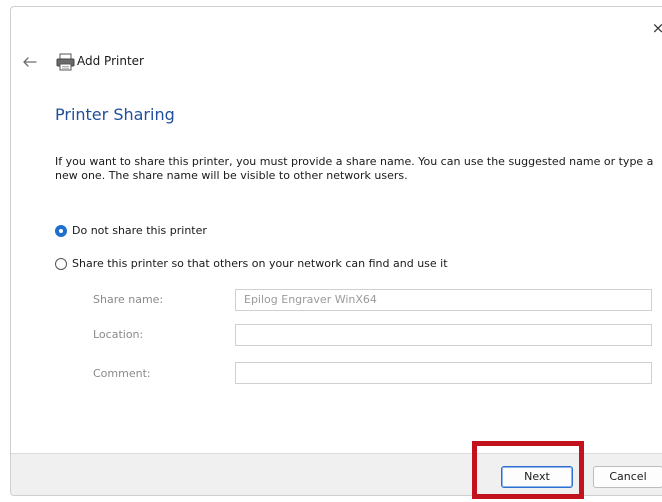  What do you see at coordinates (122, 373) in the screenshot?
I see `comment-label: Comment:` at bounding box center [122, 373].